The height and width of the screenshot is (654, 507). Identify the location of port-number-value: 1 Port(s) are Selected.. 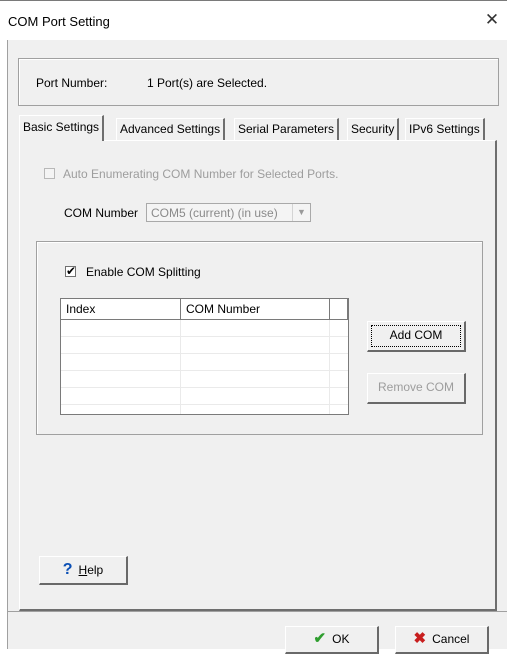
(207, 83).